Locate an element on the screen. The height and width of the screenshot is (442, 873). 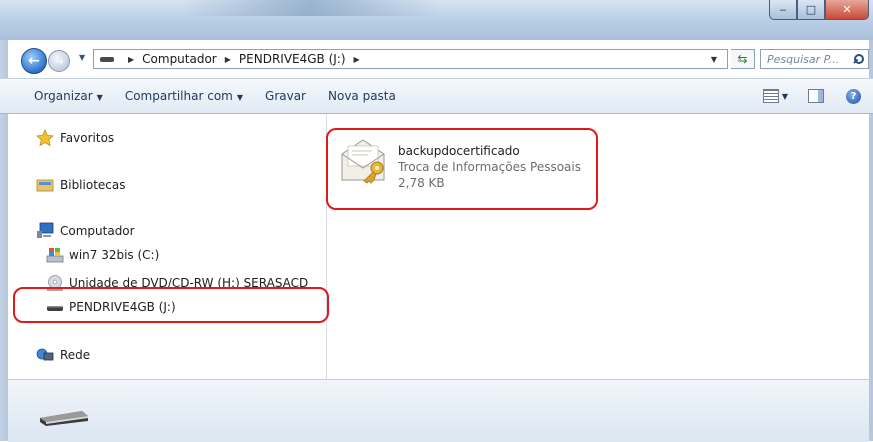
breadcrumb-pendrive: PENDRIVE4GB (J:) is located at coordinates (292, 59).